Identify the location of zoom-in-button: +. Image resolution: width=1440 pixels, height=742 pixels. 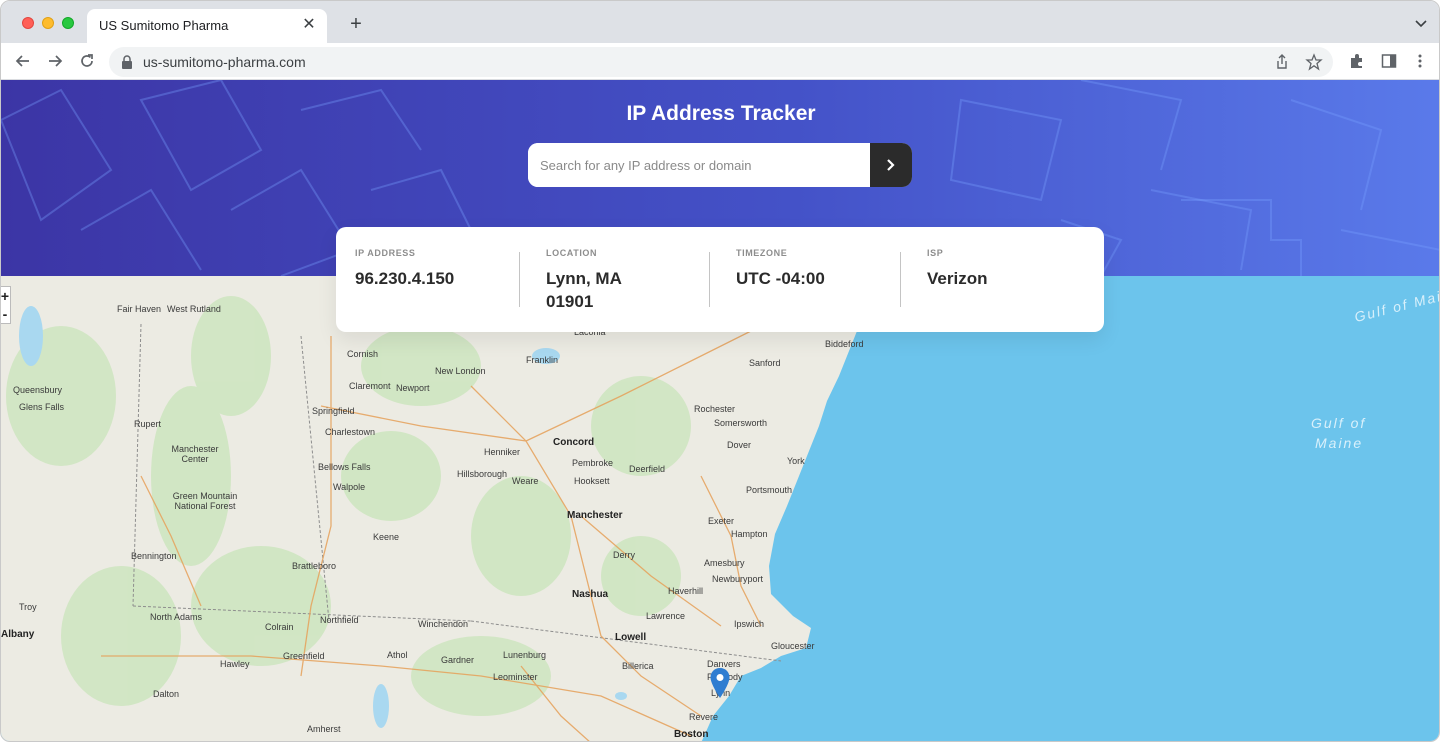
(5, 296).